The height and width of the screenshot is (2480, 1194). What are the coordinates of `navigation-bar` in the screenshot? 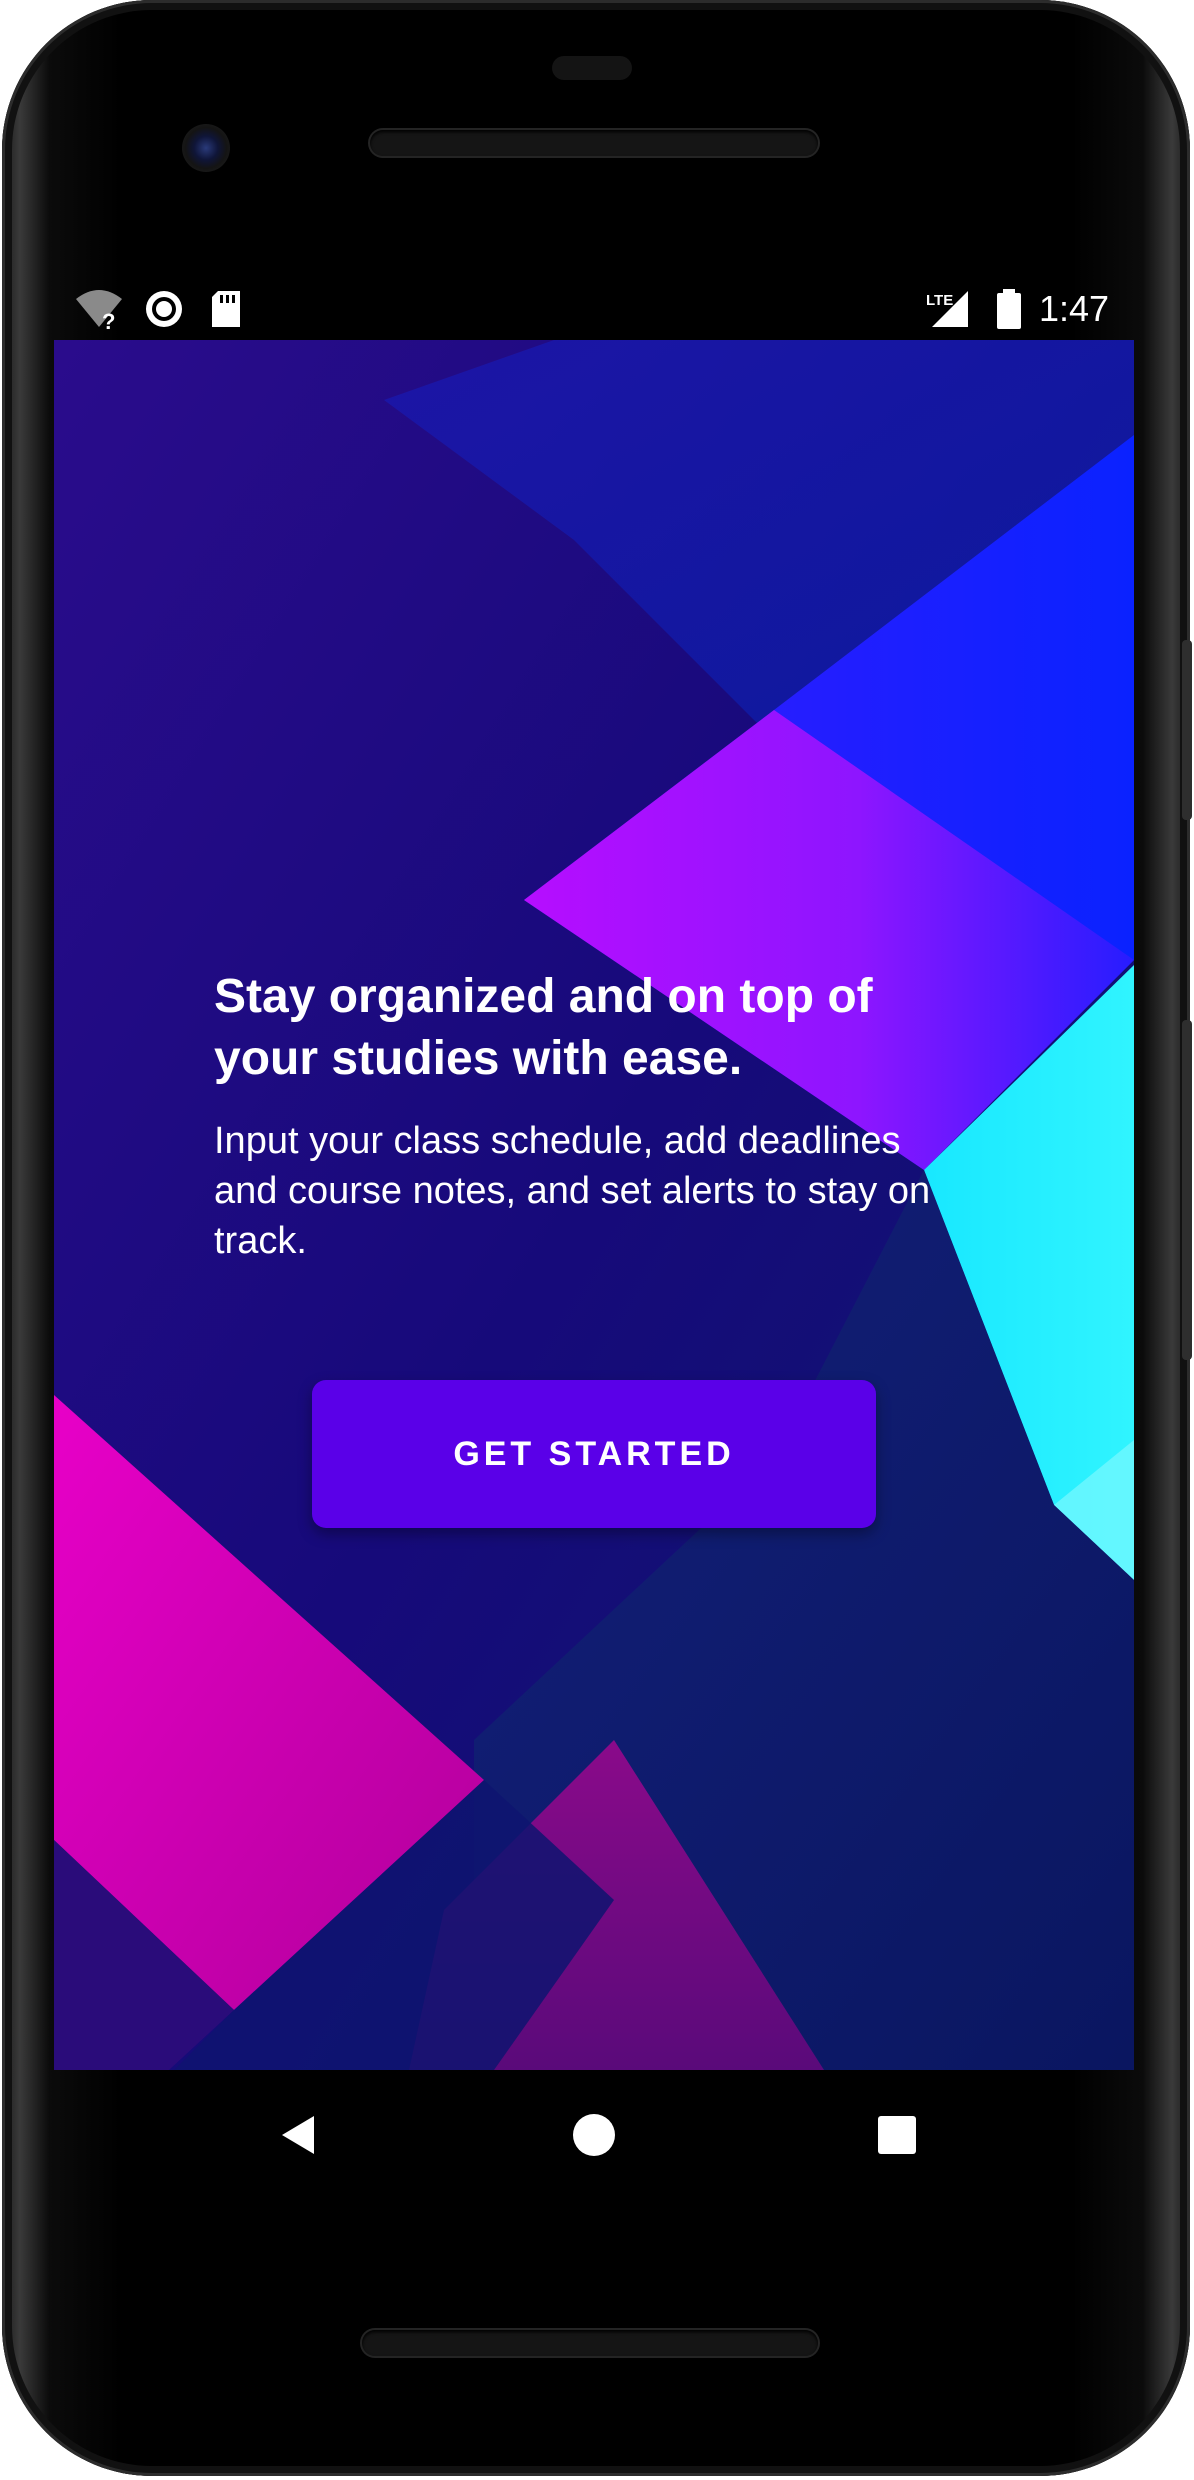 It's located at (594, 2135).